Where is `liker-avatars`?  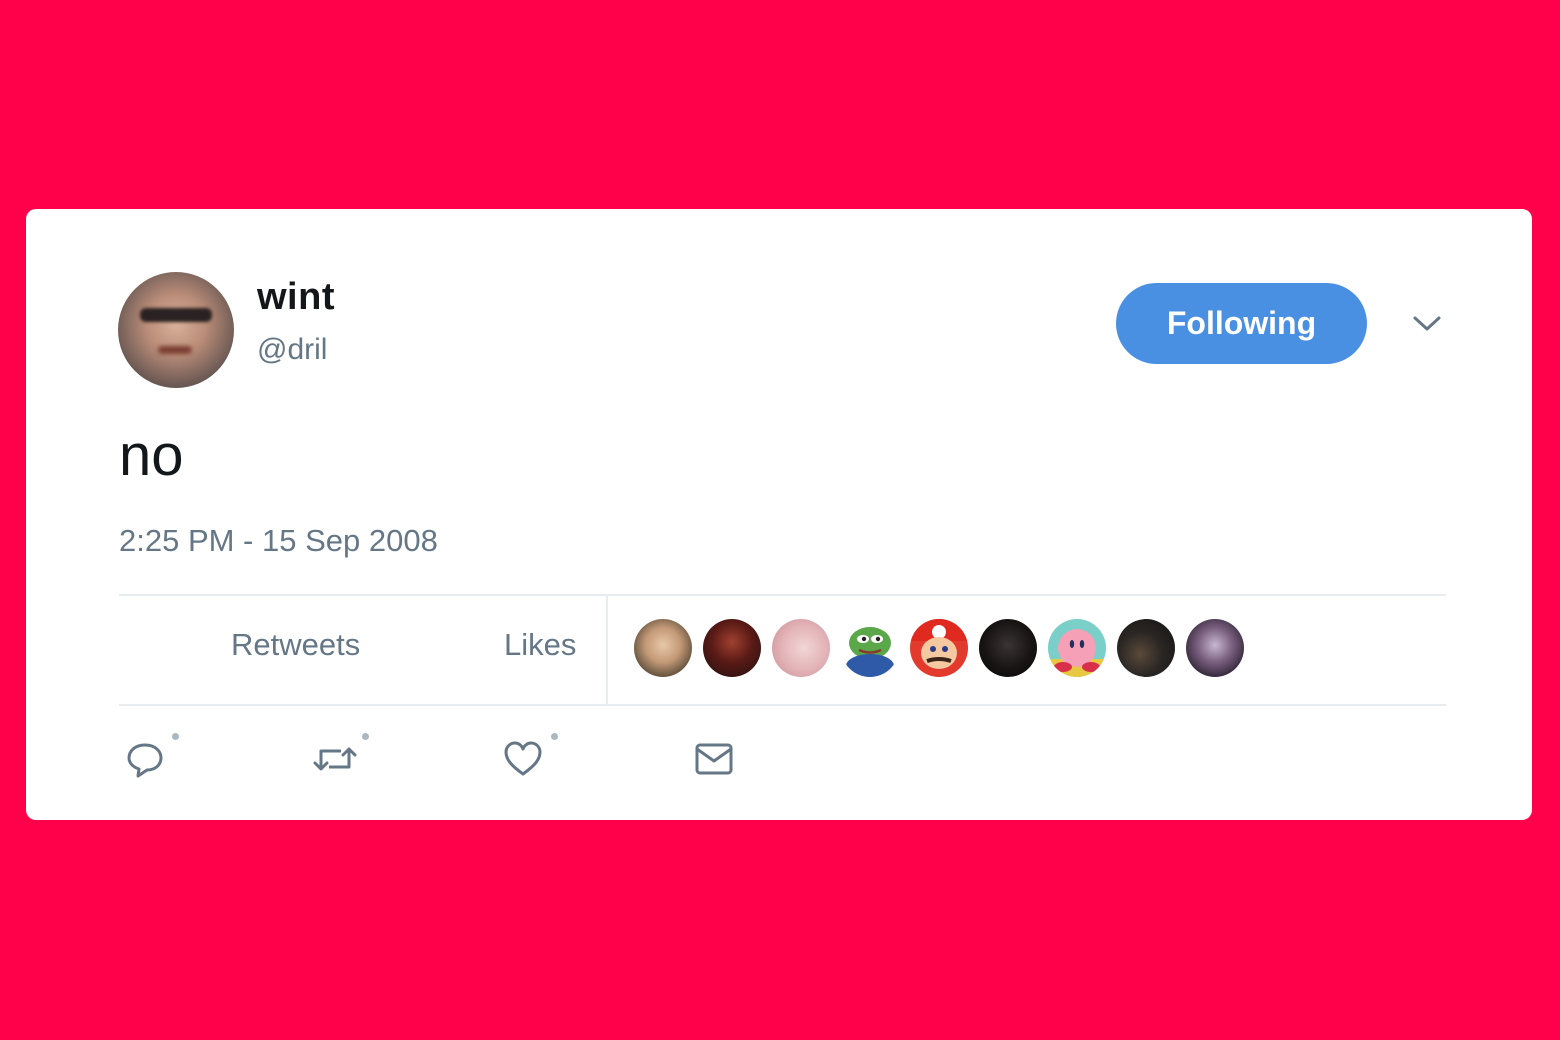 liker-avatars is located at coordinates (939, 648).